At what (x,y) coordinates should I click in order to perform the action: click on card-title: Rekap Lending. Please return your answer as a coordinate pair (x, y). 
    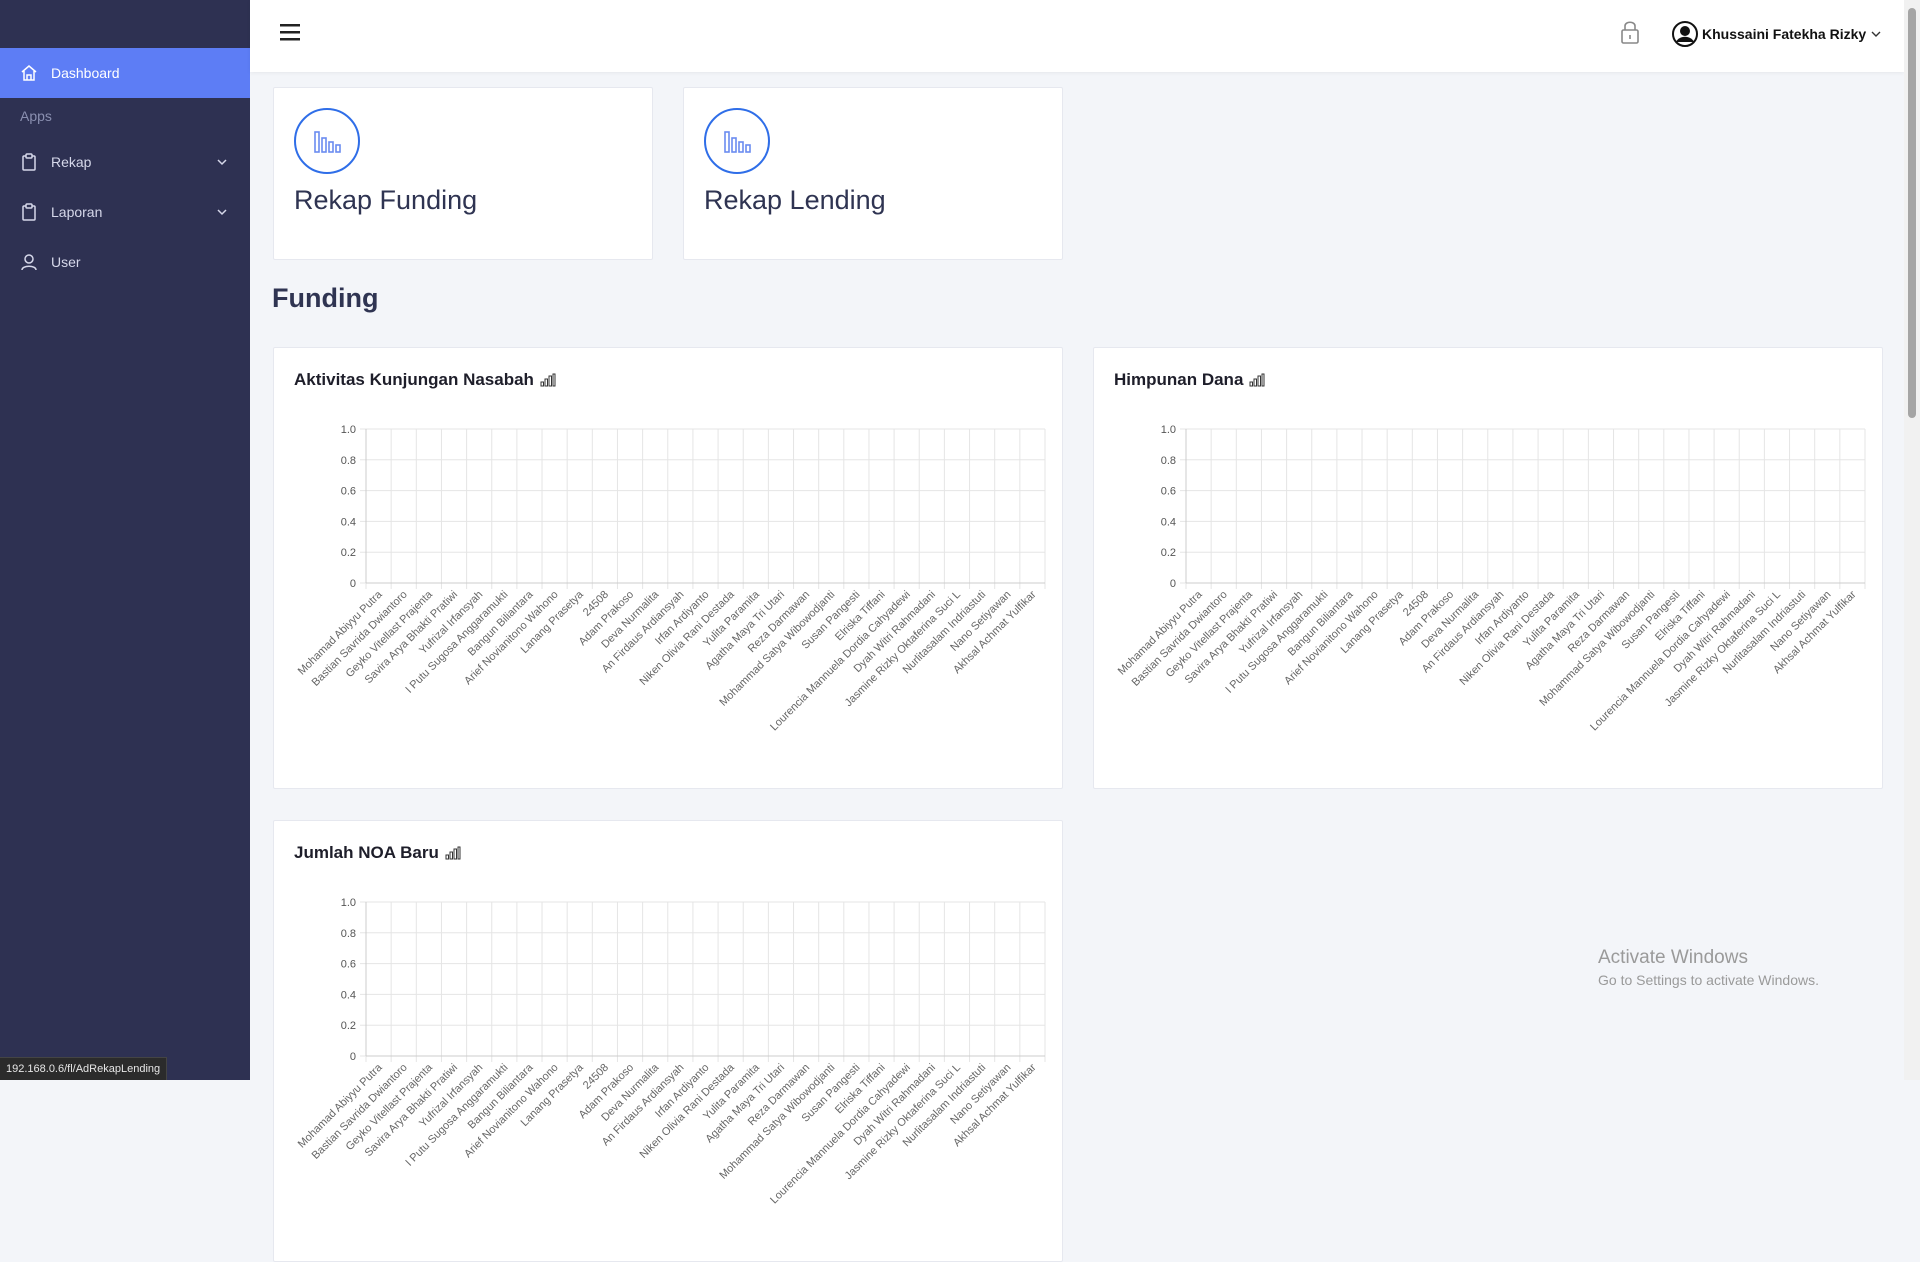
    Looking at the image, I should click on (795, 200).